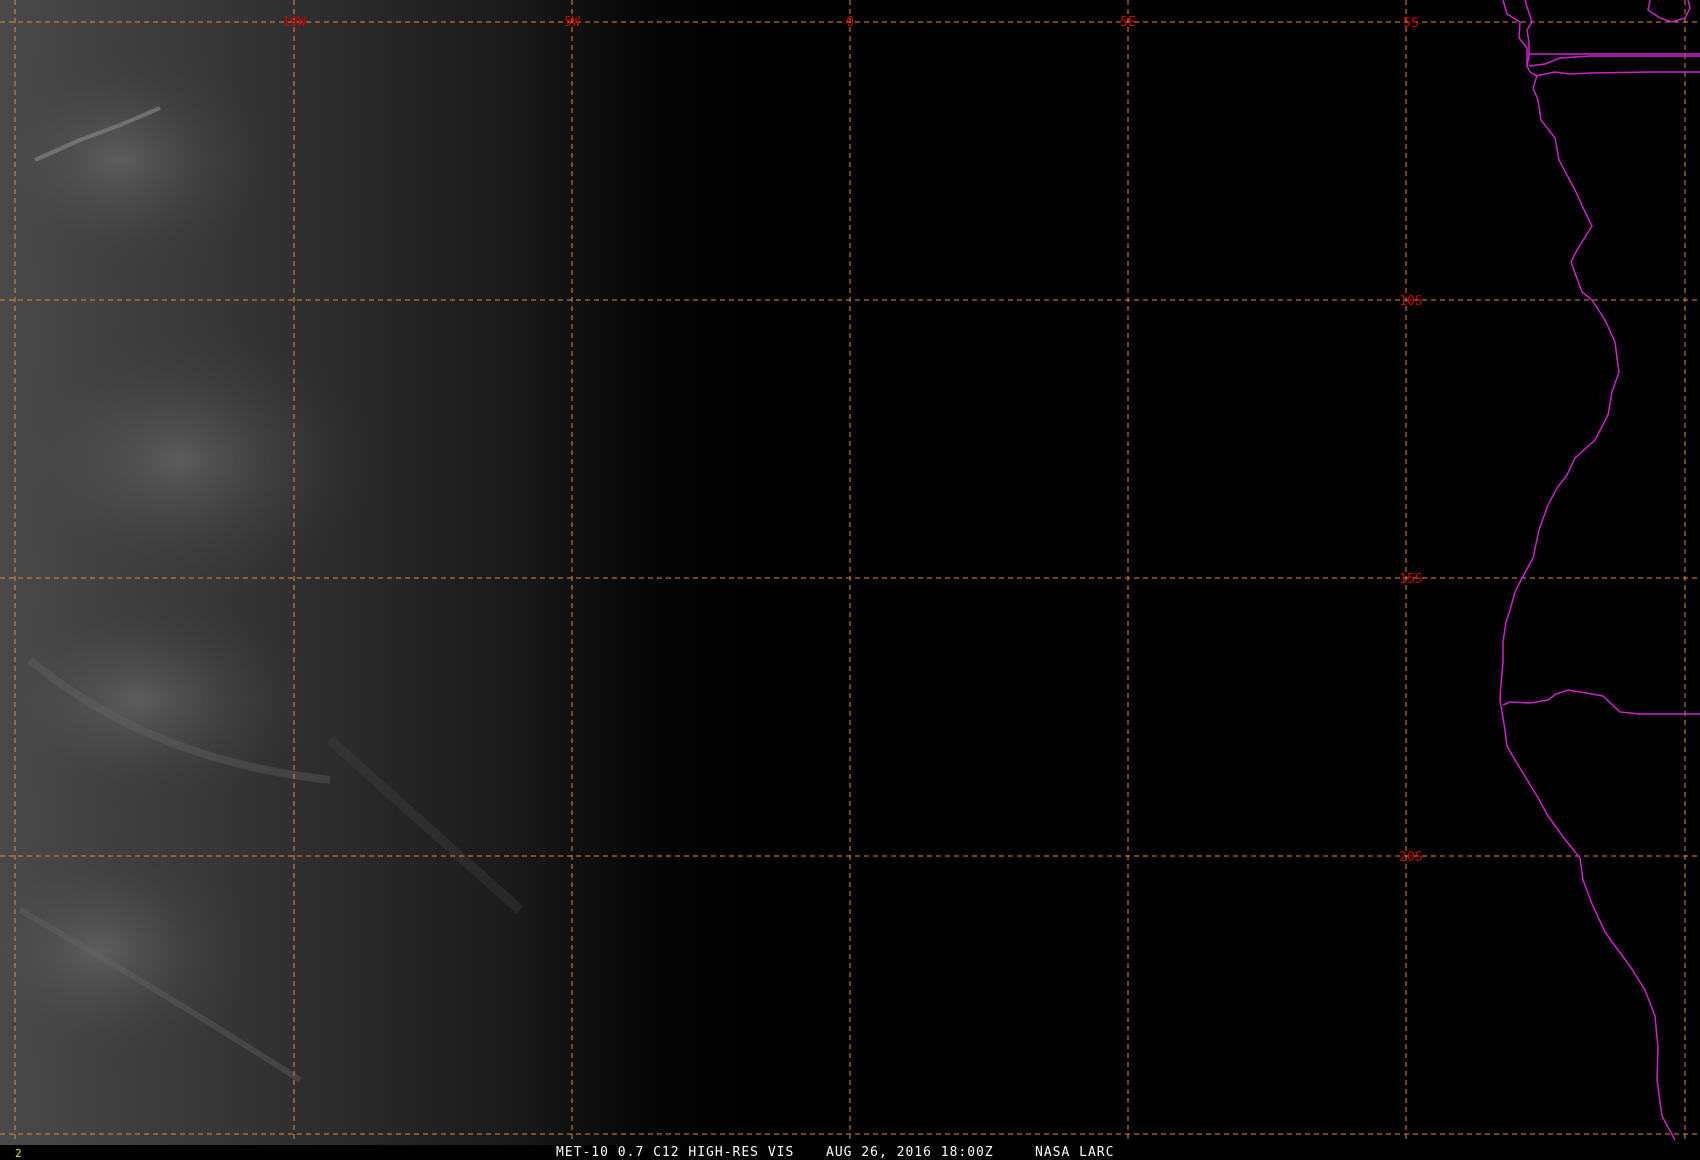 The width and height of the screenshot is (1700, 1160). Describe the element at coordinates (1128, 22) in the screenshot. I see `longitude-label: 5E` at that location.